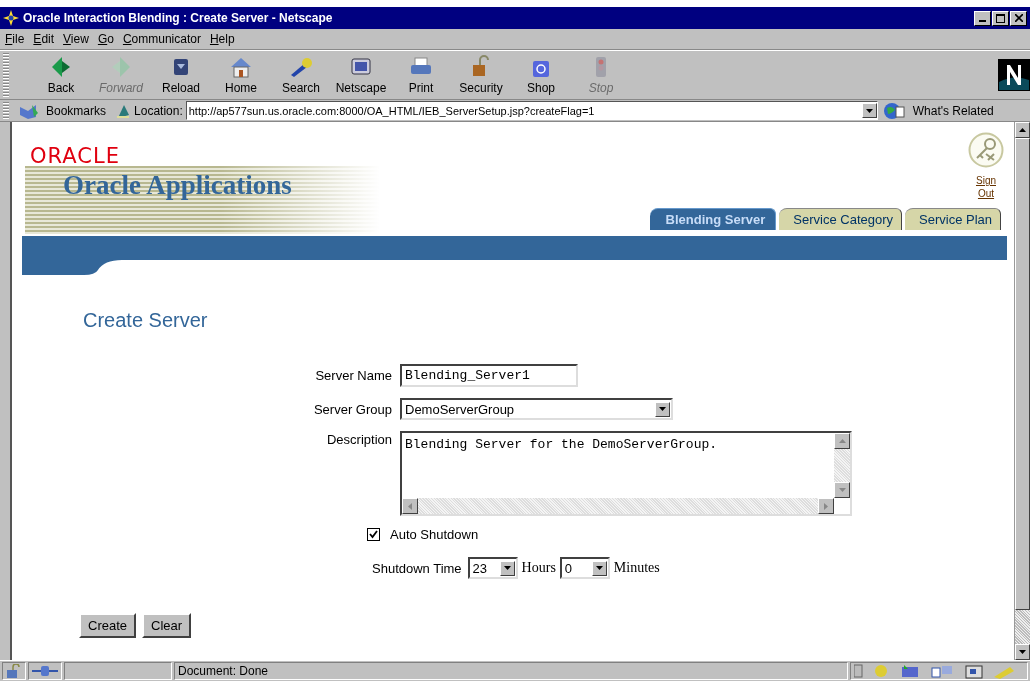 This screenshot has width=1030, height=681. Describe the element at coordinates (105, 39) in the screenshot. I see `menu-item: Go` at that location.